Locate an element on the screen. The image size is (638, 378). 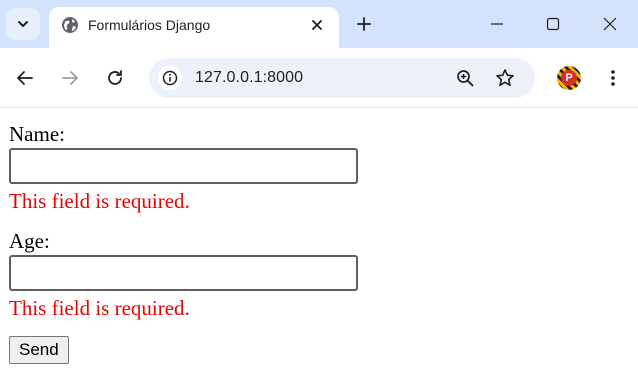
minimize-button is located at coordinates (497, 24).